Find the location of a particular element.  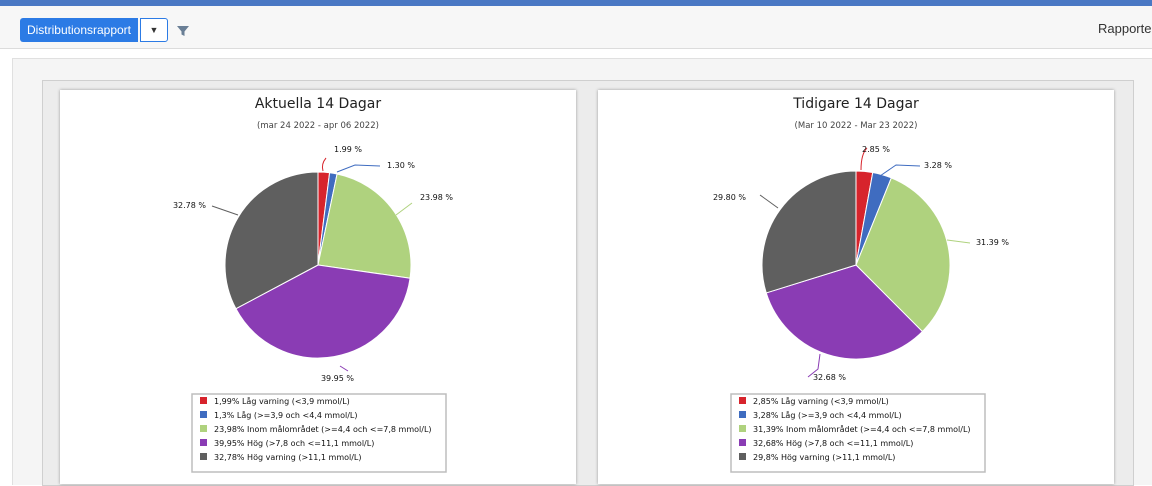

data-label-inom-malomradet: 23.98 % is located at coordinates (436, 197).